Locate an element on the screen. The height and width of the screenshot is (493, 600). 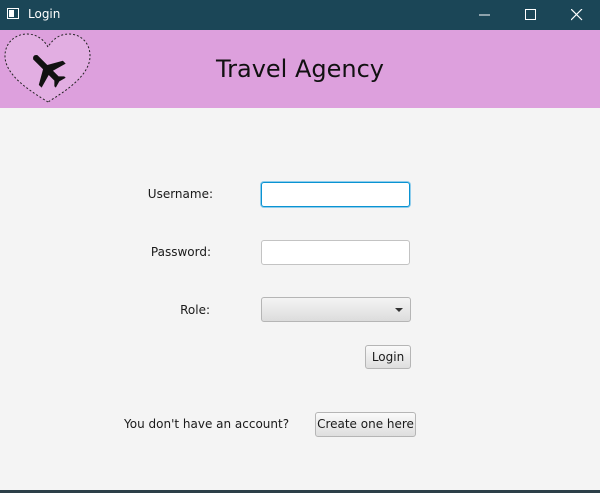
maximize-icon is located at coordinates (530, 14).